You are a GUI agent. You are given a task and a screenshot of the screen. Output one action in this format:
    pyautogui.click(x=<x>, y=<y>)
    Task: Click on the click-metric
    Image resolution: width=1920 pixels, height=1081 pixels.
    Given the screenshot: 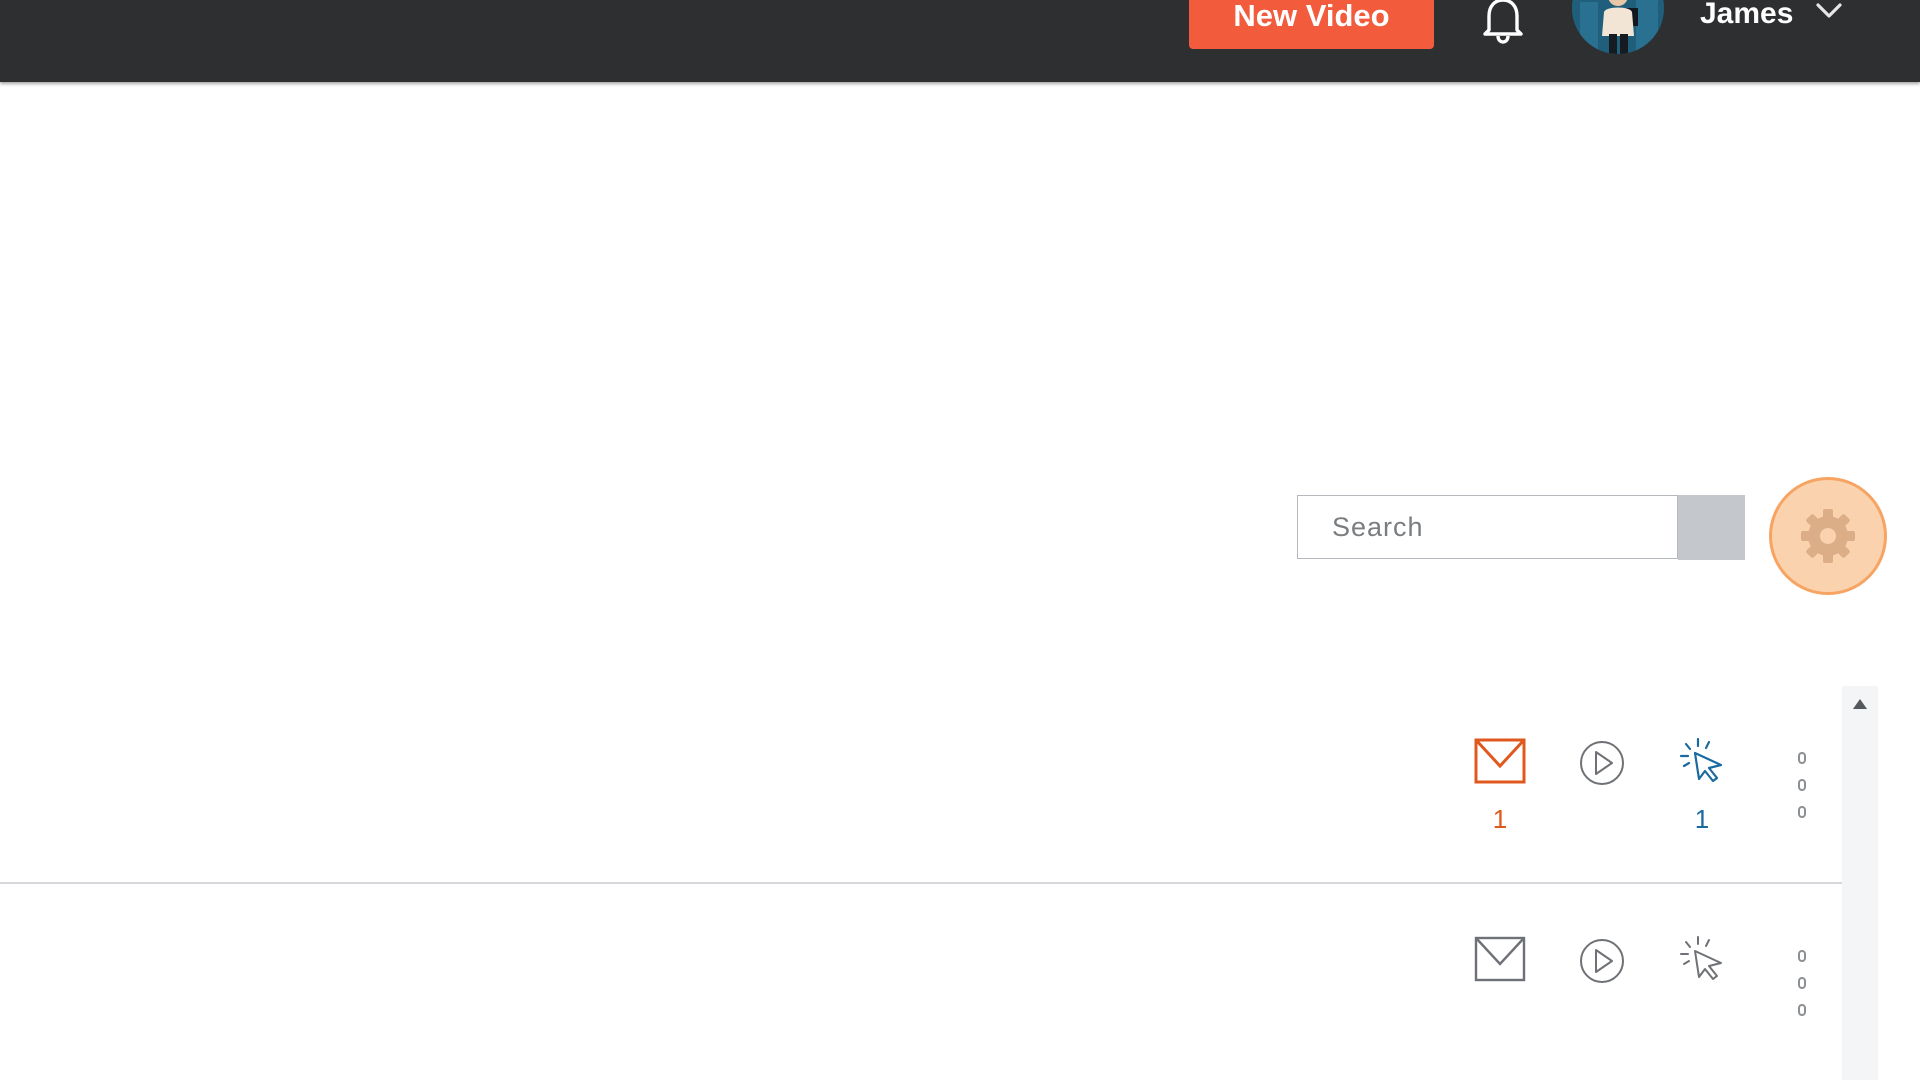 What is the action you would take?
    pyautogui.click(x=1702, y=968)
    